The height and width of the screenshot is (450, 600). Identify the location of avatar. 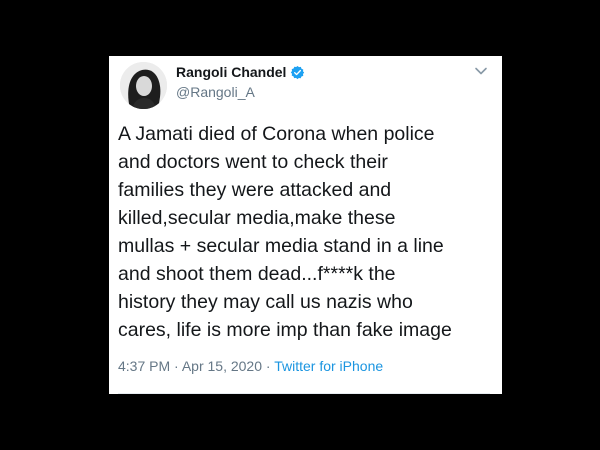
(143, 85).